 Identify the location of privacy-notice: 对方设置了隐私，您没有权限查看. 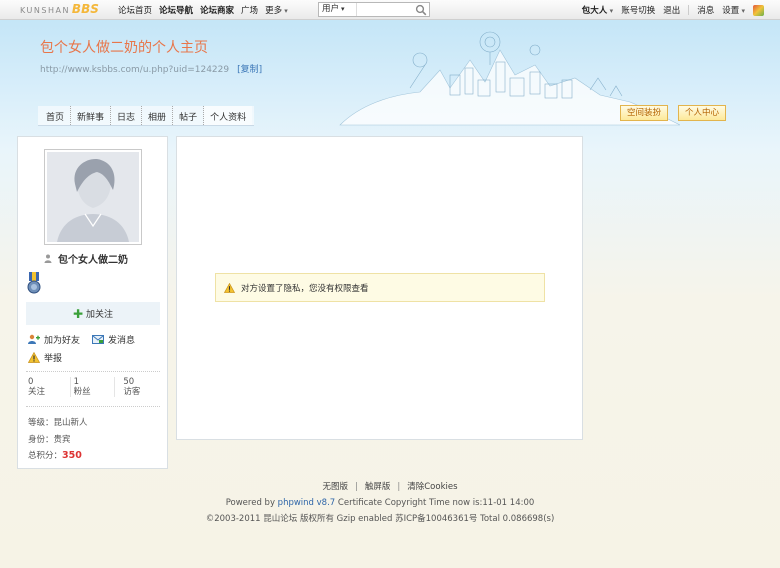
(380, 287).